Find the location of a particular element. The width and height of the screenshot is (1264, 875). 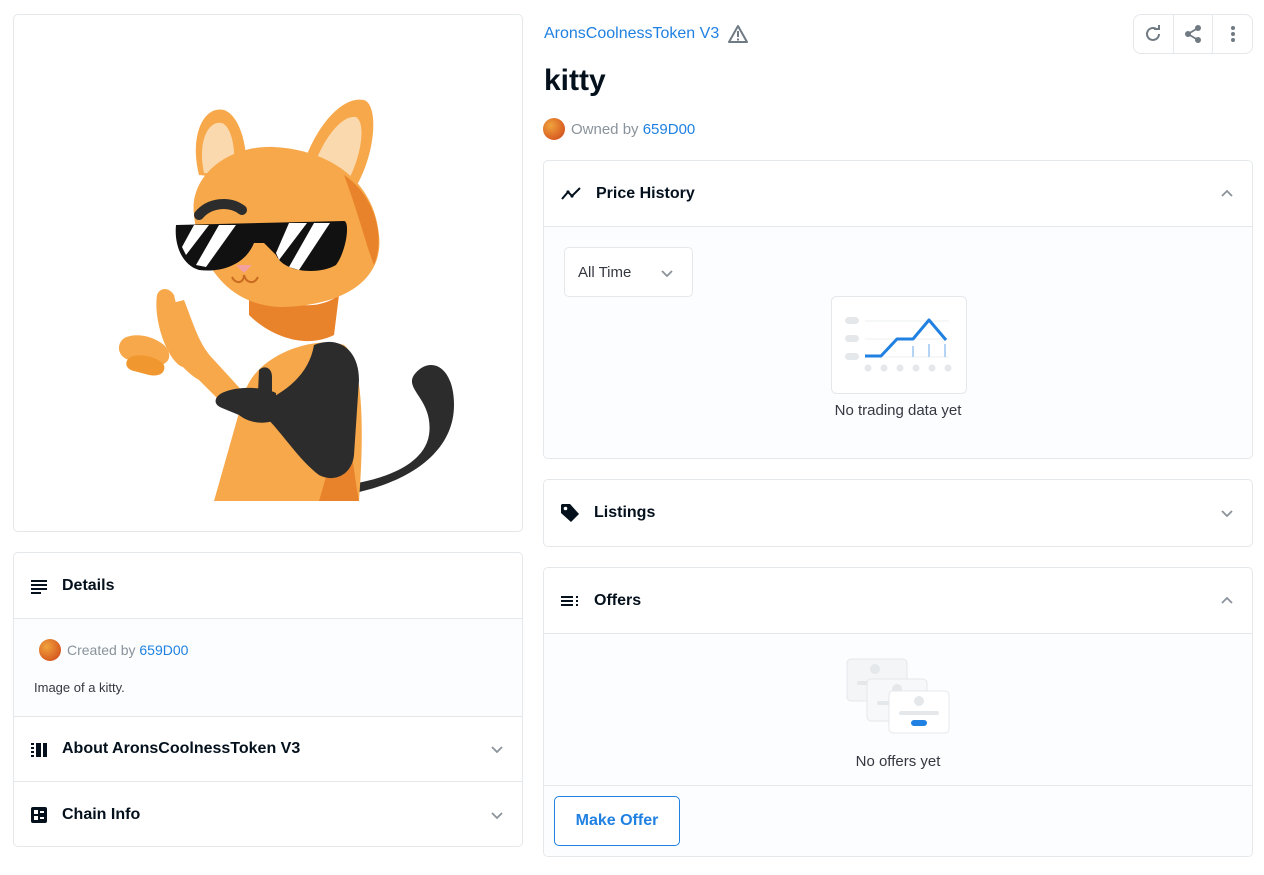

price-history-body: All Time No trading data yet is located at coordinates (898, 342).